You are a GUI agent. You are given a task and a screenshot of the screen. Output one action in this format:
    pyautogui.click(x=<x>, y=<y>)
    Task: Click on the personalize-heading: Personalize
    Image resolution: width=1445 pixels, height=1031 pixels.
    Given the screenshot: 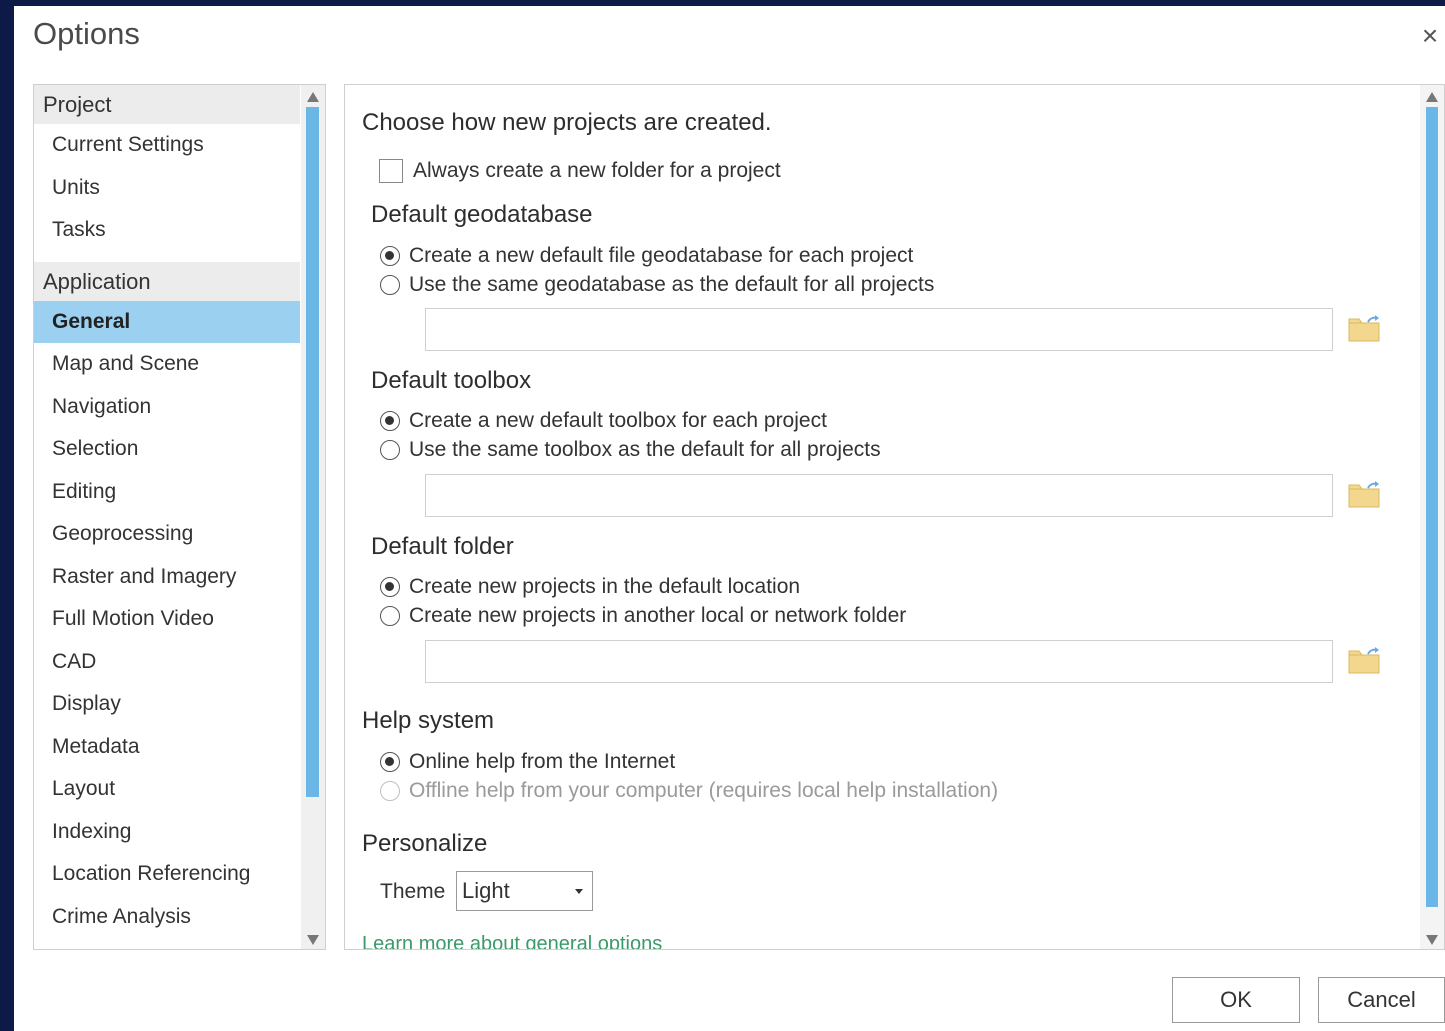 What is the action you would take?
    pyautogui.click(x=425, y=843)
    